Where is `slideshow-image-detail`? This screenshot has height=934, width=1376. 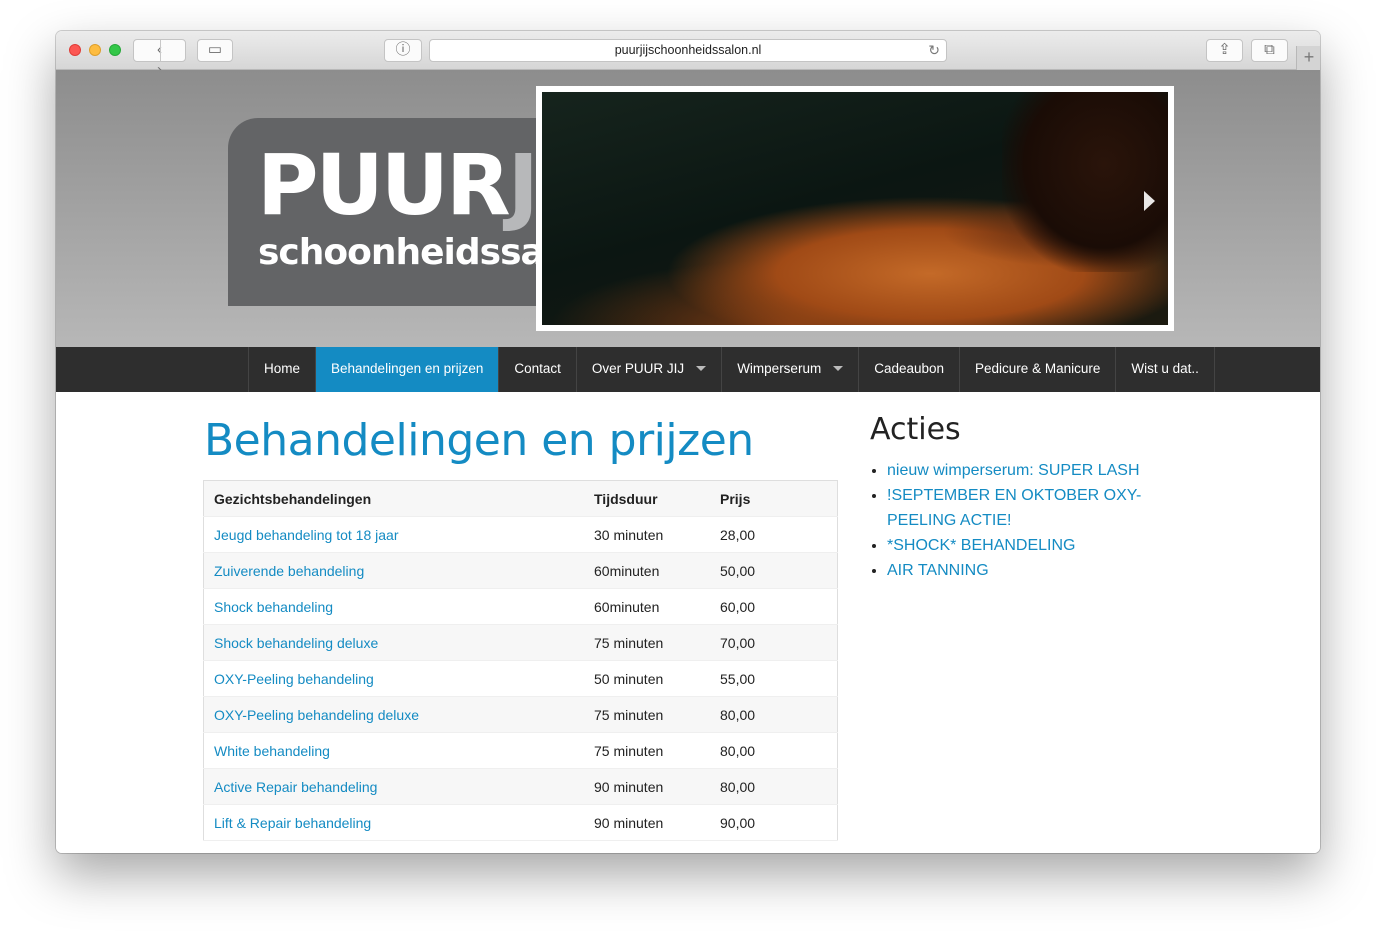
slideshow-image-detail is located at coordinates (1085, 182).